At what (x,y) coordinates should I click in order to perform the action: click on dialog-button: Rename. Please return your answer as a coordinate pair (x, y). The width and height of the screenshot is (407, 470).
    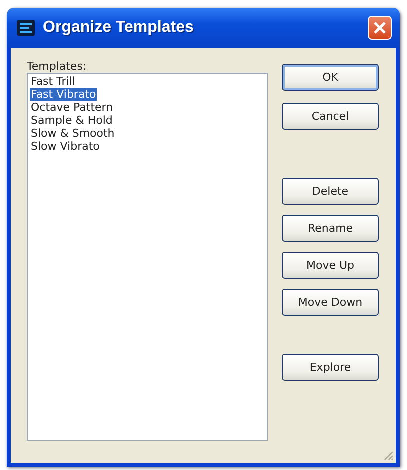
    Looking at the image, I should click on (330, 228).